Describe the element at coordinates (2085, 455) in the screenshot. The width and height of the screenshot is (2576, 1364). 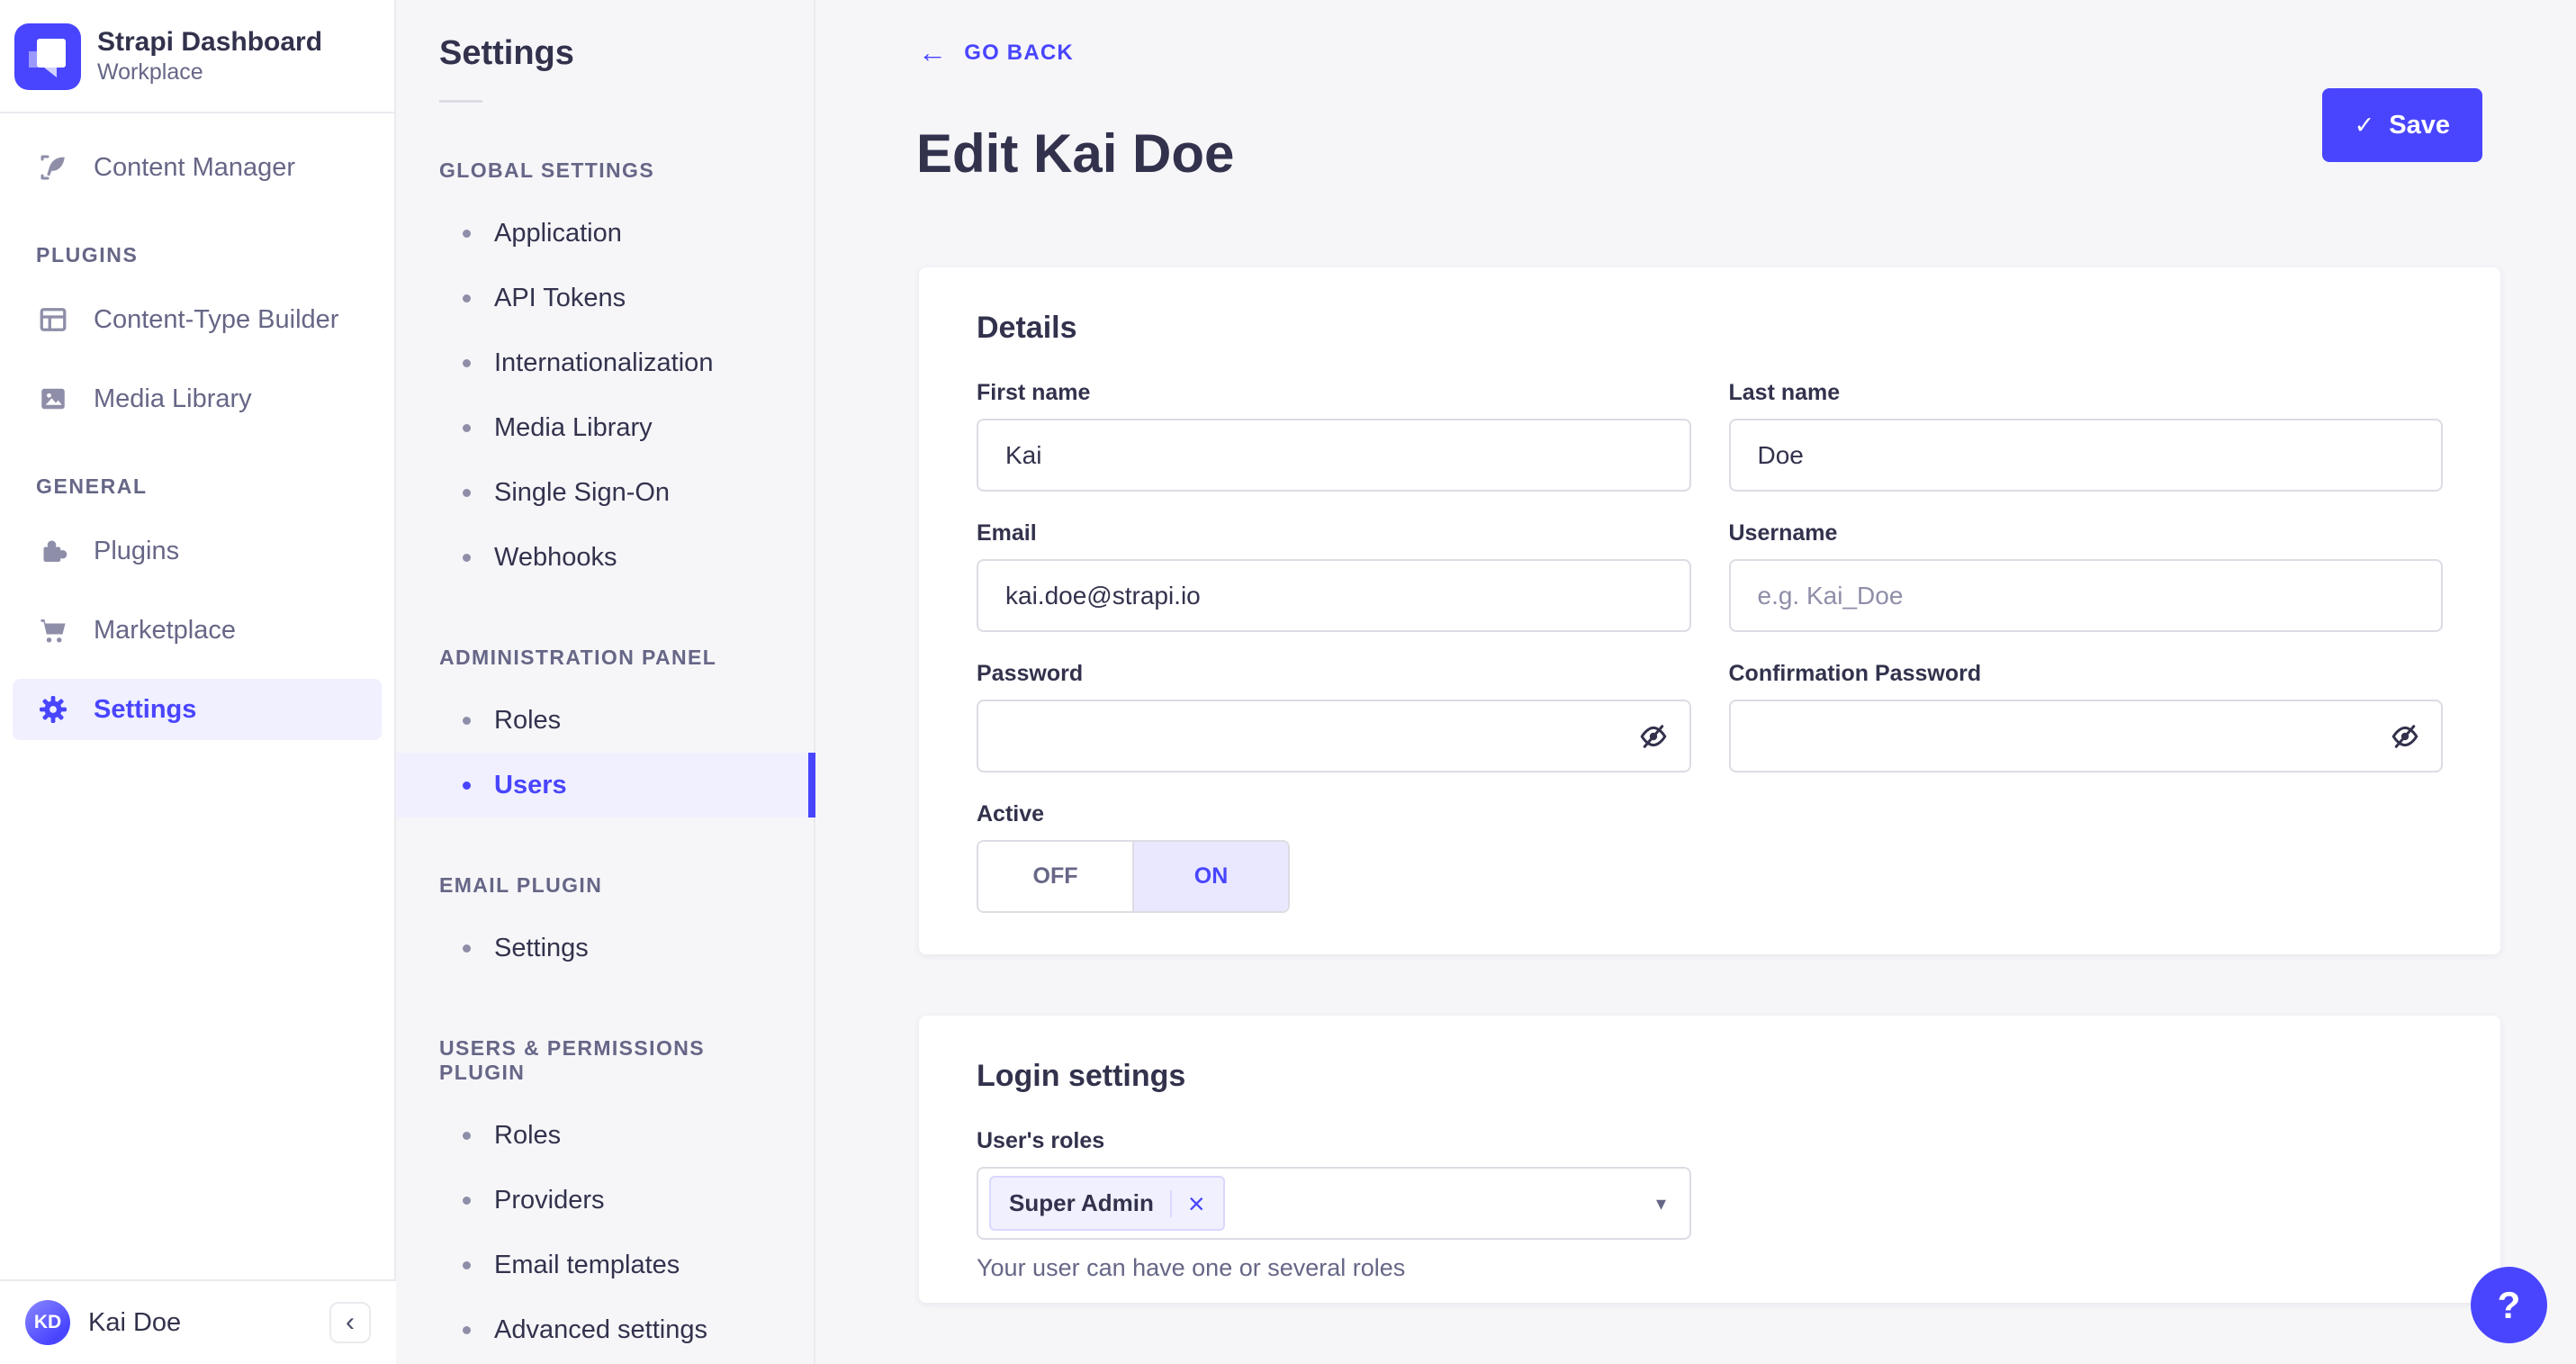
I see `last-name-input` at that location.